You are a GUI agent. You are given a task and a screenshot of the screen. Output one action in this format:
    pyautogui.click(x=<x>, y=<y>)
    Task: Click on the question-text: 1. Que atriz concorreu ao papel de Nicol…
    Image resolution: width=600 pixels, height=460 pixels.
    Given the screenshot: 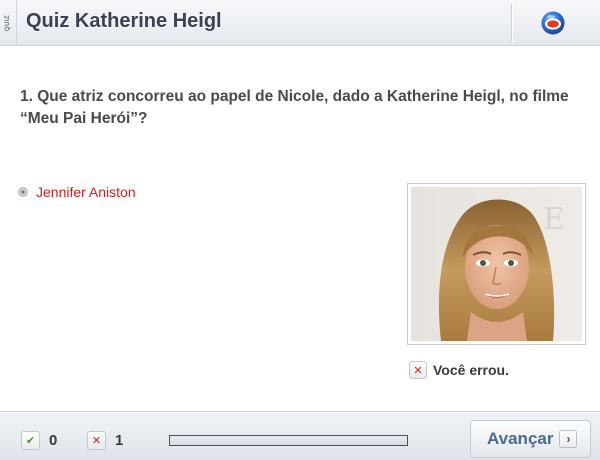 What is the action you would take?
    pyautogui.click(x=294, y=107)
    